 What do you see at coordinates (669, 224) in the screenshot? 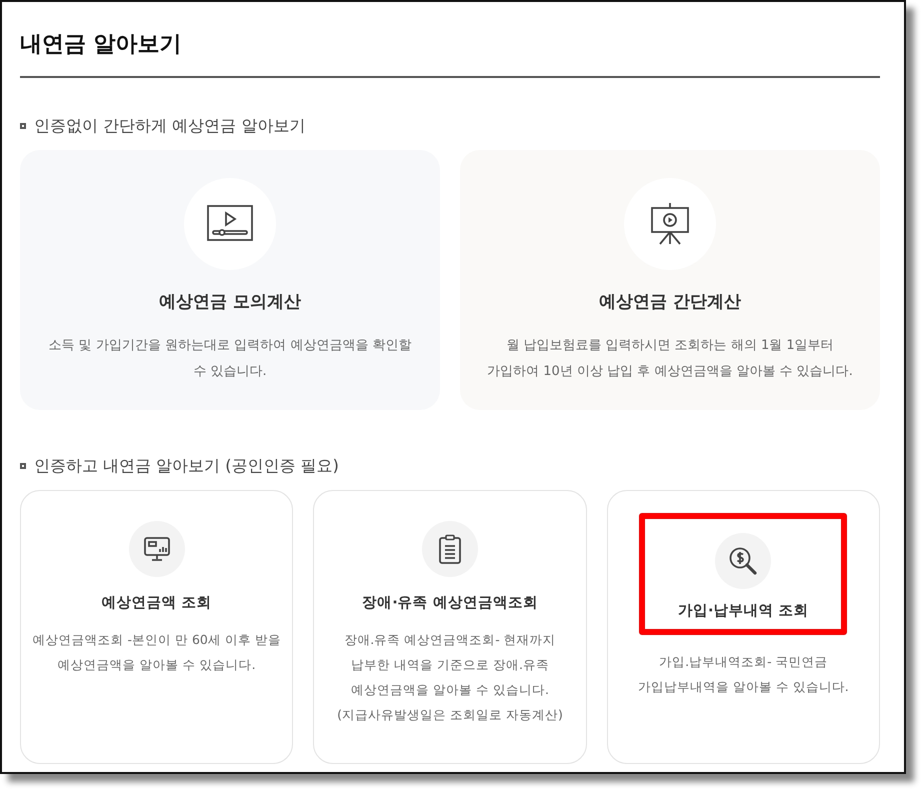
I see `presentation-board-icon` at bounding box center [669, 224].